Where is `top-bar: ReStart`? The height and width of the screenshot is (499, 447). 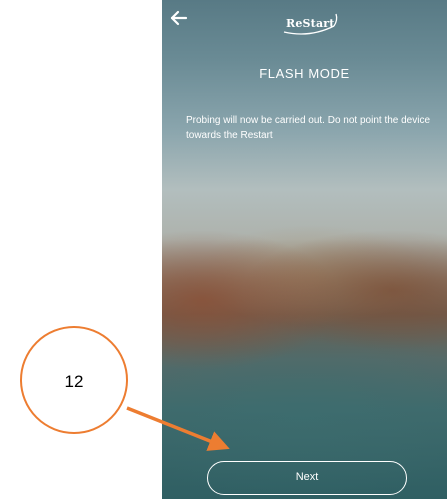
top-bar: ReStart is located at coordinates (304, 20).